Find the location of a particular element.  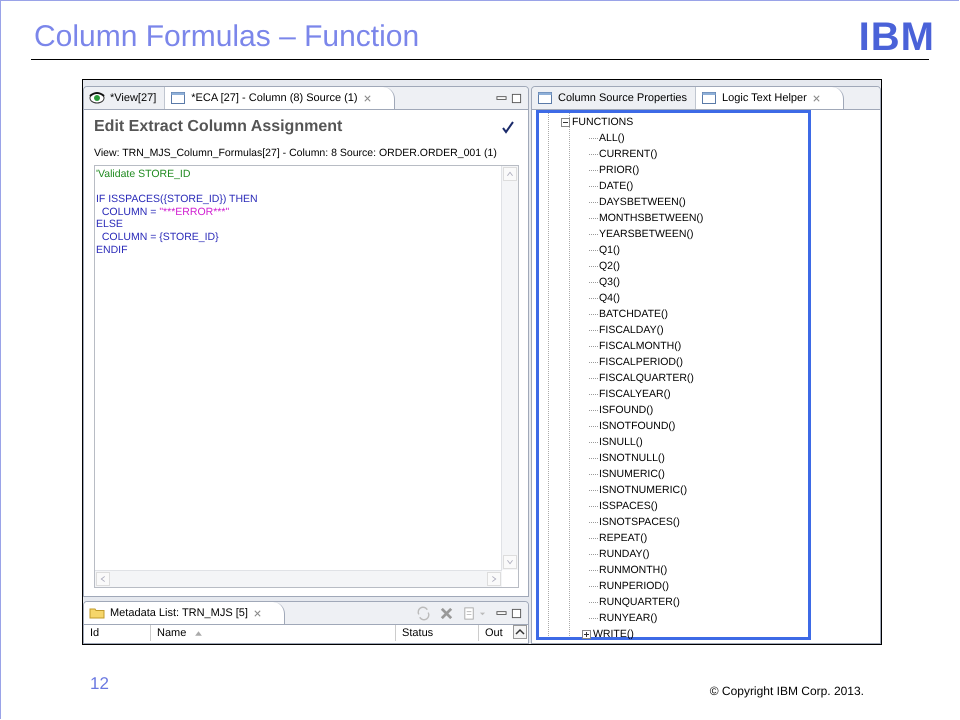

checkmark-icon is located at coordinates (508, 127).